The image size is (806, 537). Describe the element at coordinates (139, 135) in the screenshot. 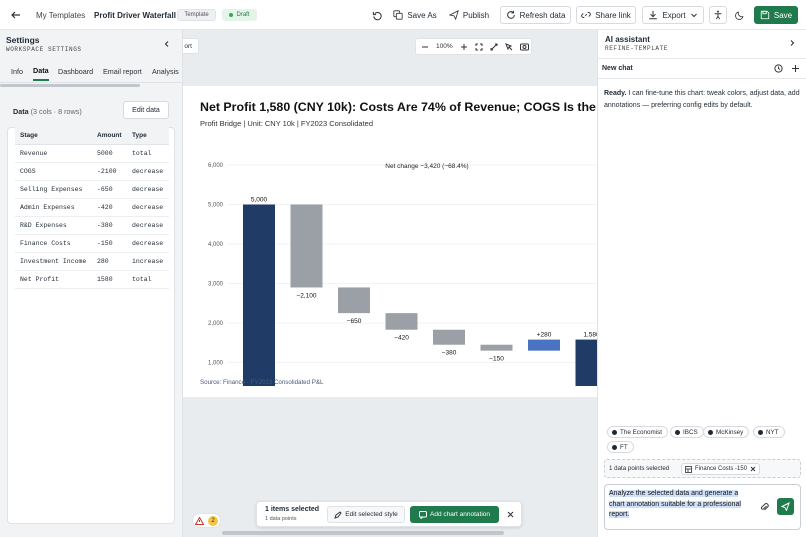

I see `column-header-type: Type` at that location.